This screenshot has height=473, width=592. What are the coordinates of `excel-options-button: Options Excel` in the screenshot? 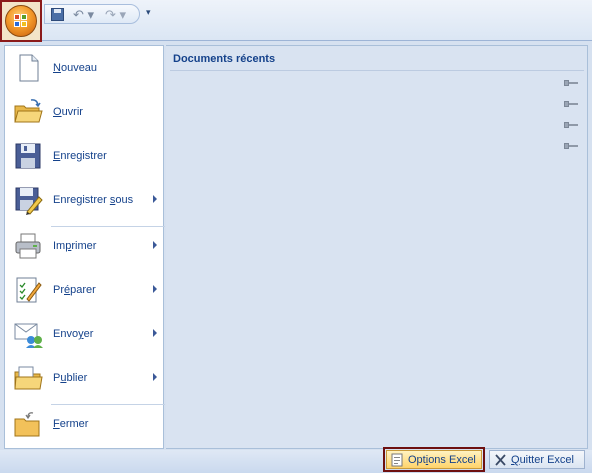 It's located at (434, 459).